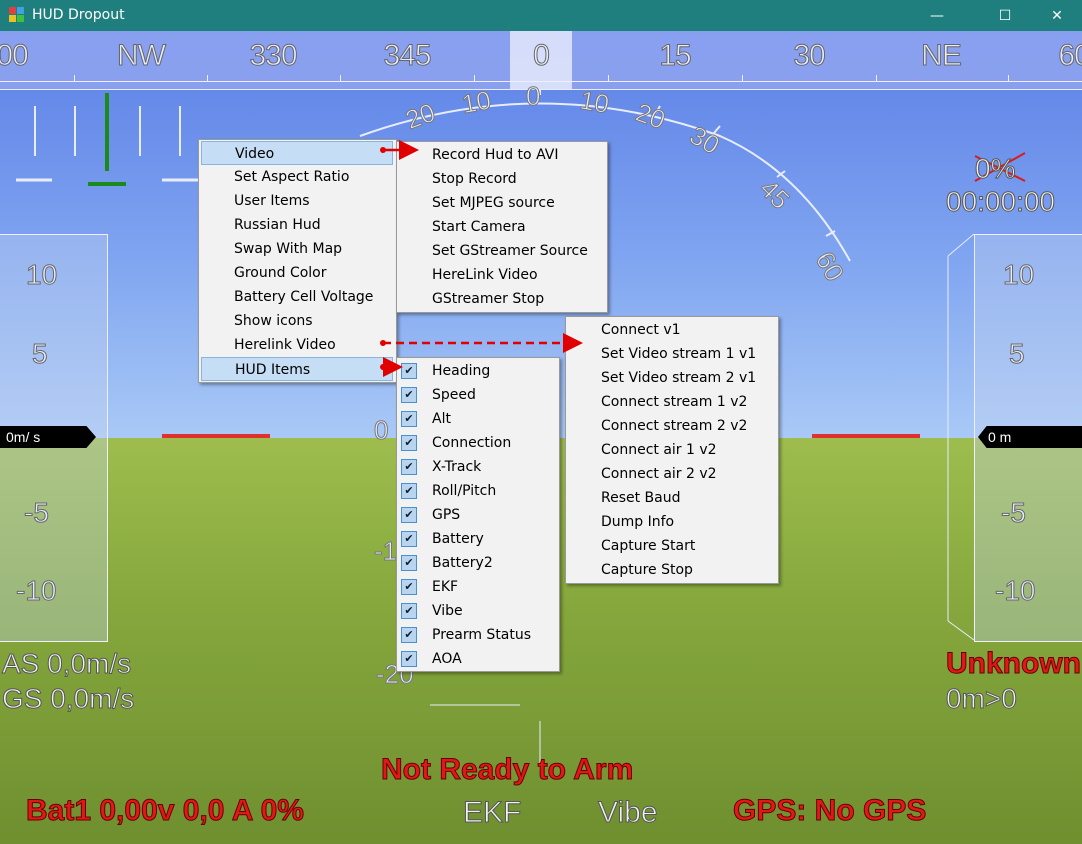 Image resolution: width=1082 pixels, height=844 pixels. Describe the element at coordinates (637, 522) in the screenshot. I see `menu-item-dump-info: Dump Info` at that location.